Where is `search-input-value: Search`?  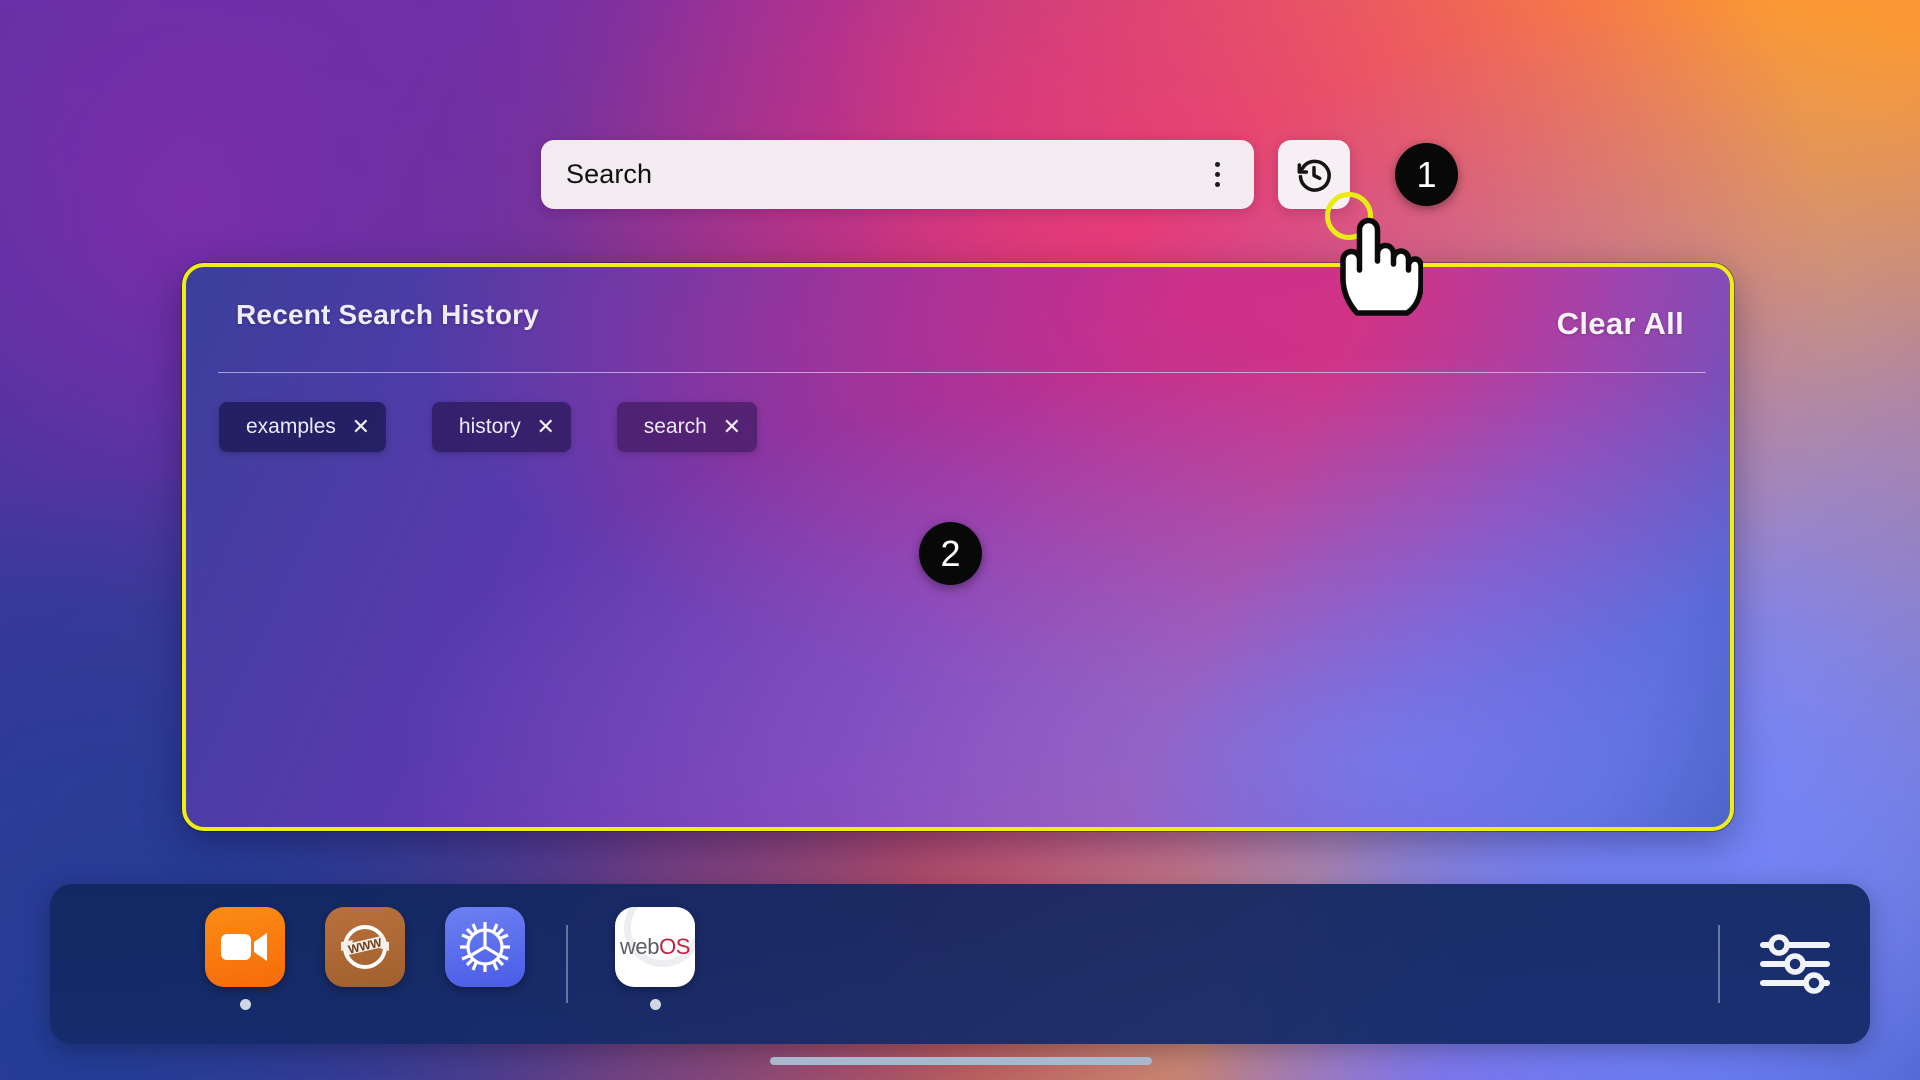
search-input-value: Search is located at coordinates (609, 174).